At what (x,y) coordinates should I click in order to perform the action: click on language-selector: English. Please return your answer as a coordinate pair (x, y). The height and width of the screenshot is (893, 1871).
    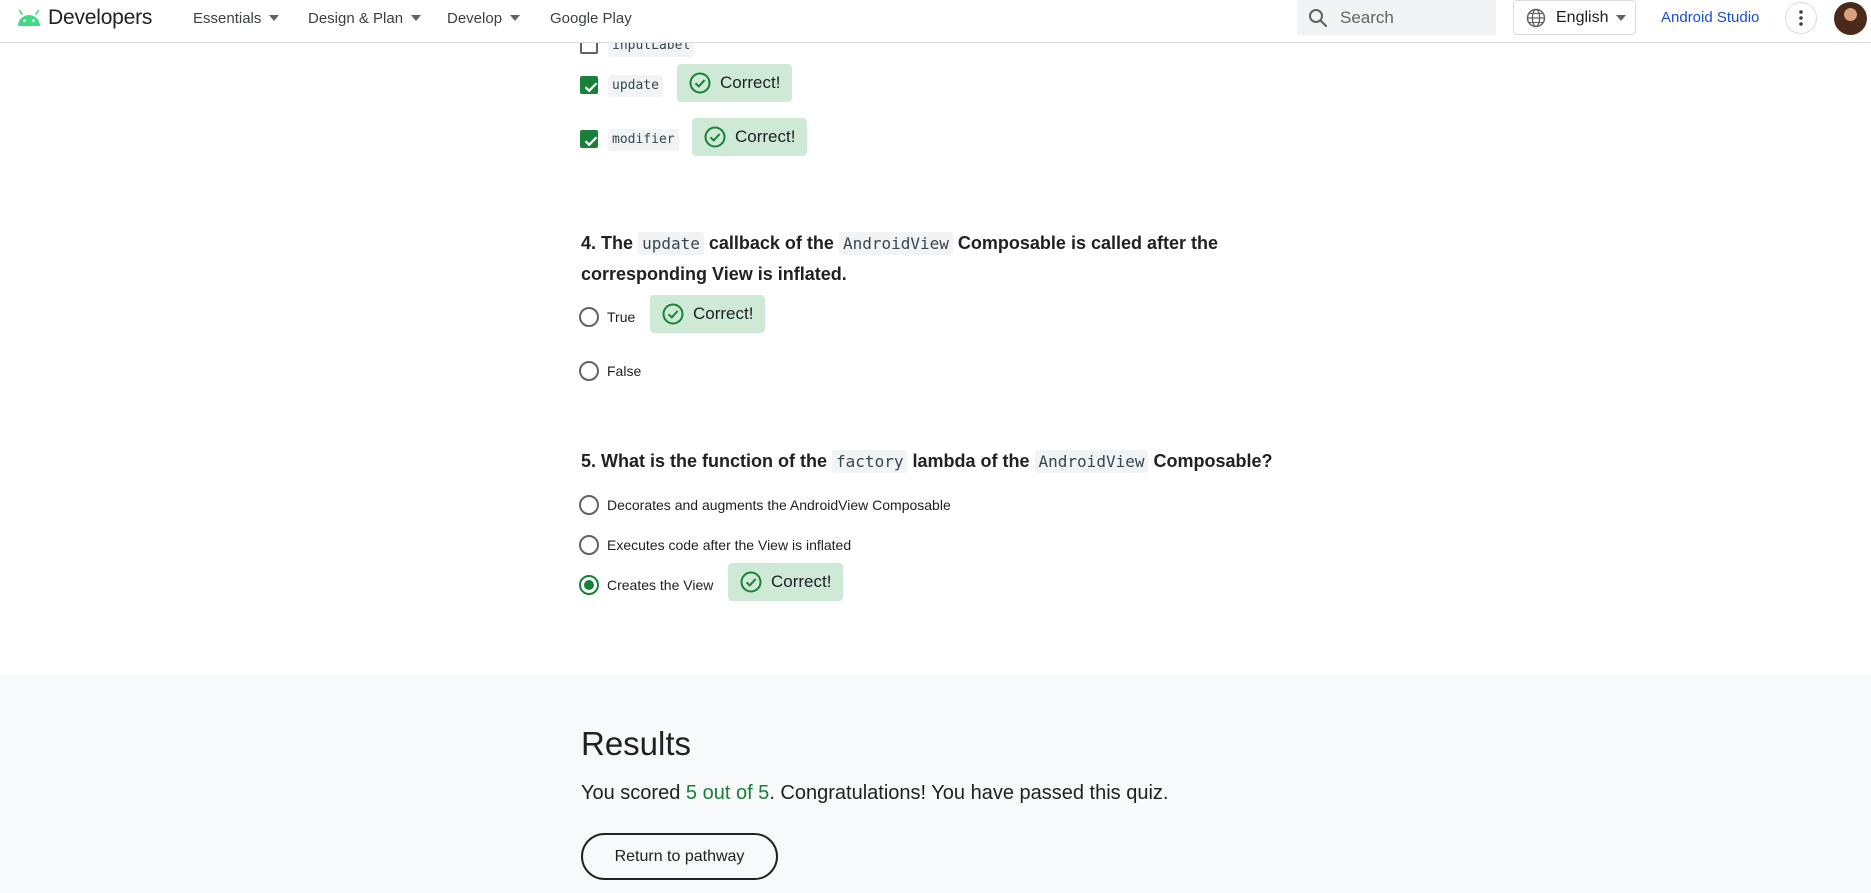
    Looking at the image, I should click on (1574, 17).